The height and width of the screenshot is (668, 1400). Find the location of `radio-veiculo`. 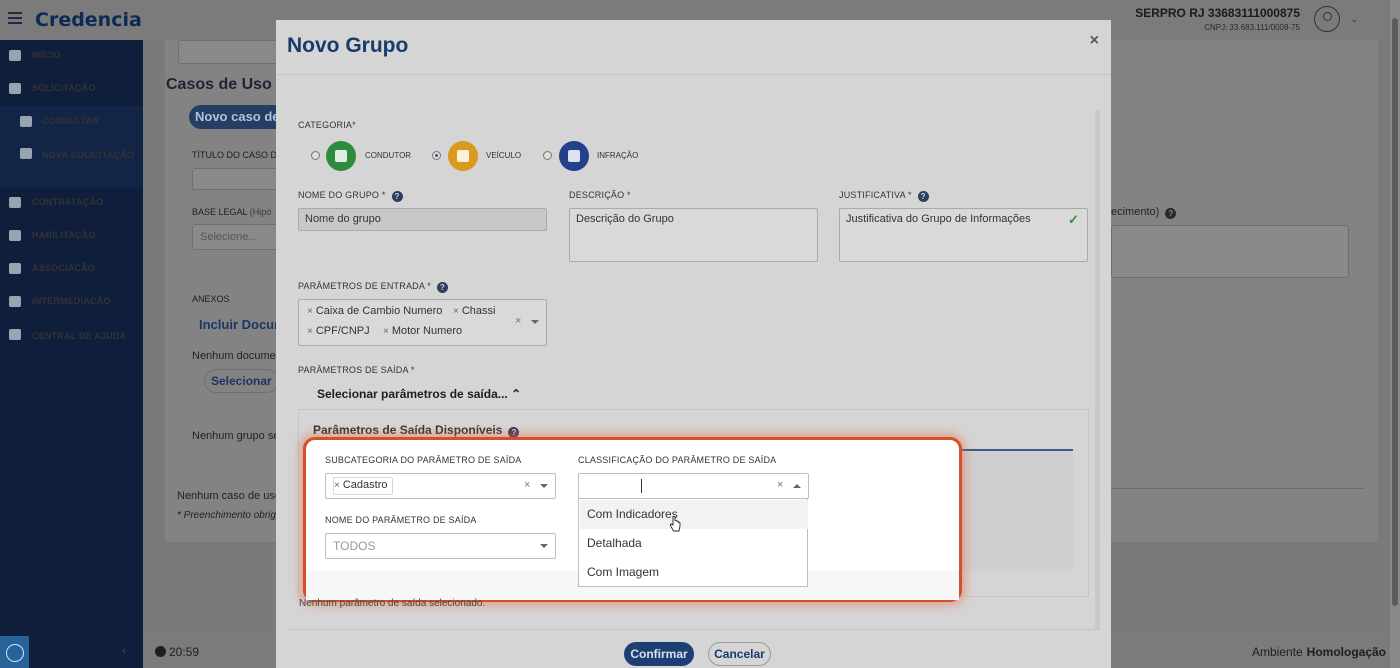

radio-veiculo is located at coordinates (436, 155).